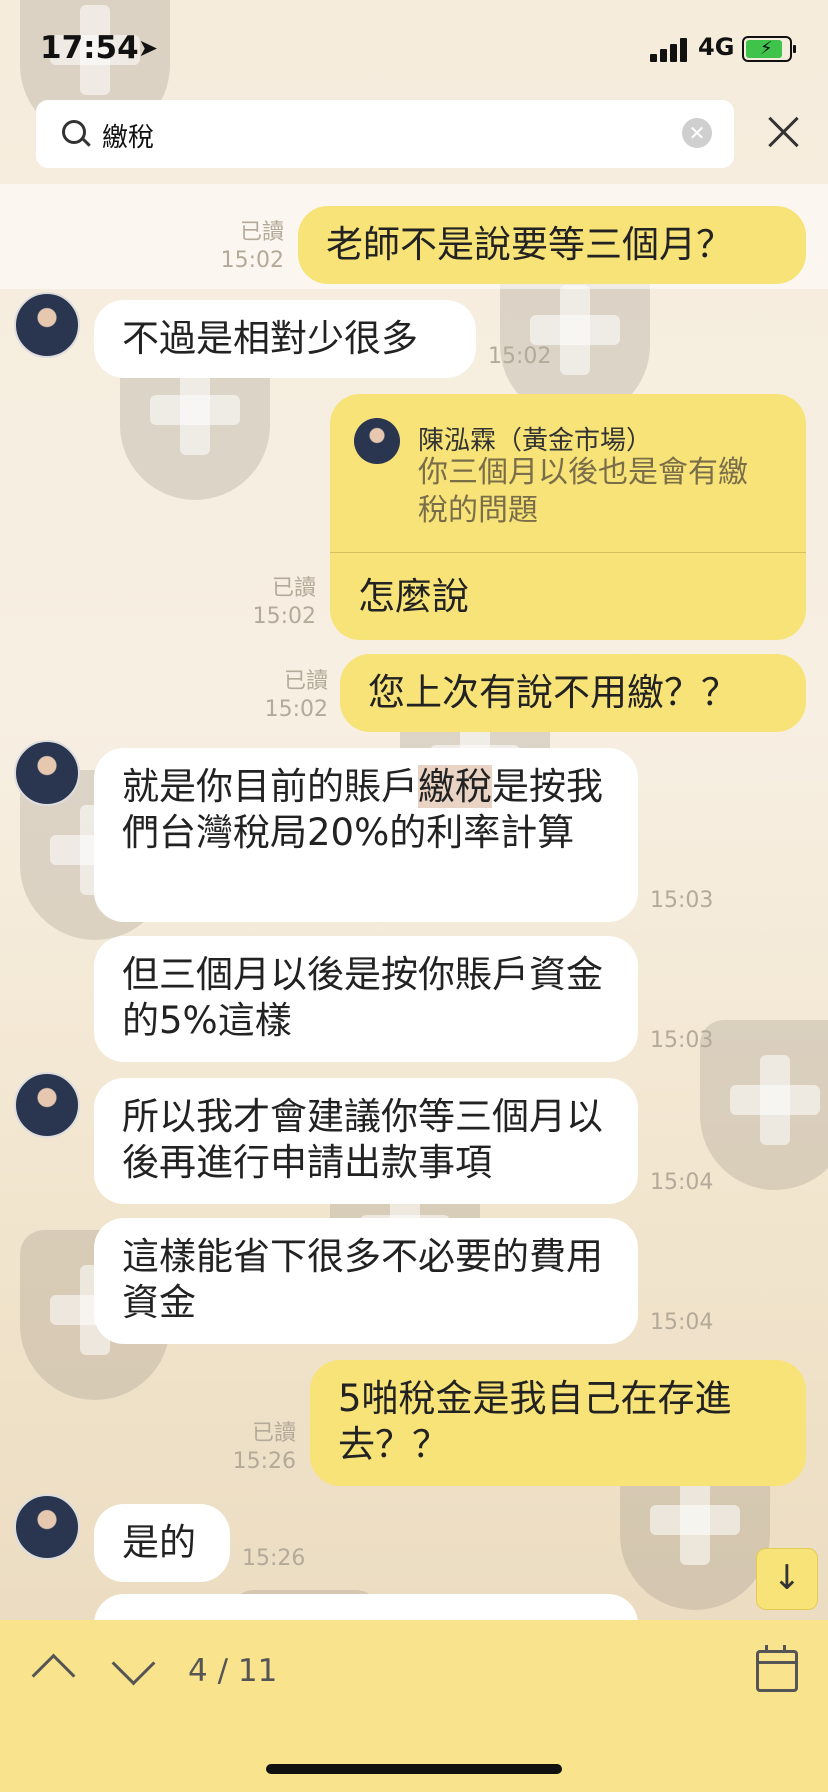 The image size is (828, 1792). What do you see at coordinates (670, 50) in the screenshot?
I see `signal-icon` at bounding box center [670, 50].